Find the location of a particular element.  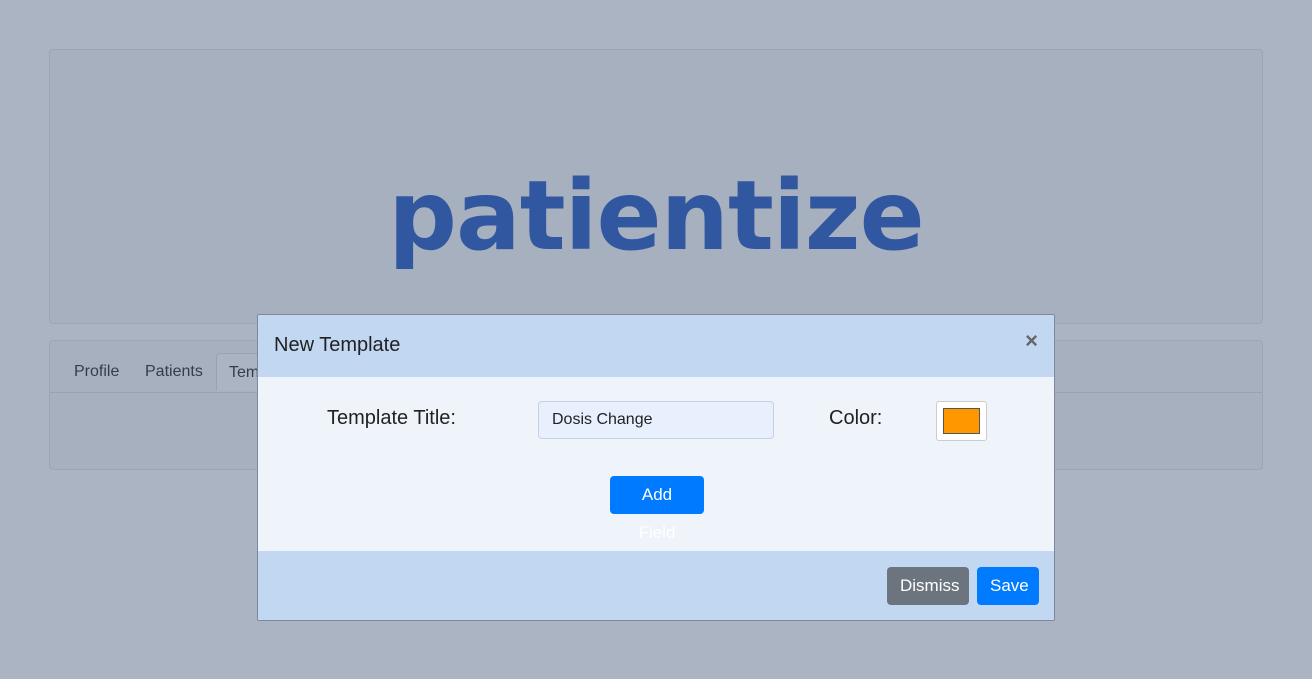

save-button: Save is located at coordinates (1008, 586).